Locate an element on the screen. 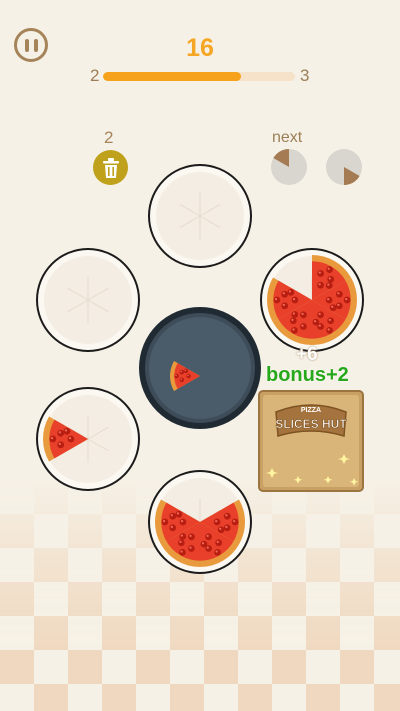 This screenshot has height=711, width=400. plate-upper-left is located at coordinates (88, 300).